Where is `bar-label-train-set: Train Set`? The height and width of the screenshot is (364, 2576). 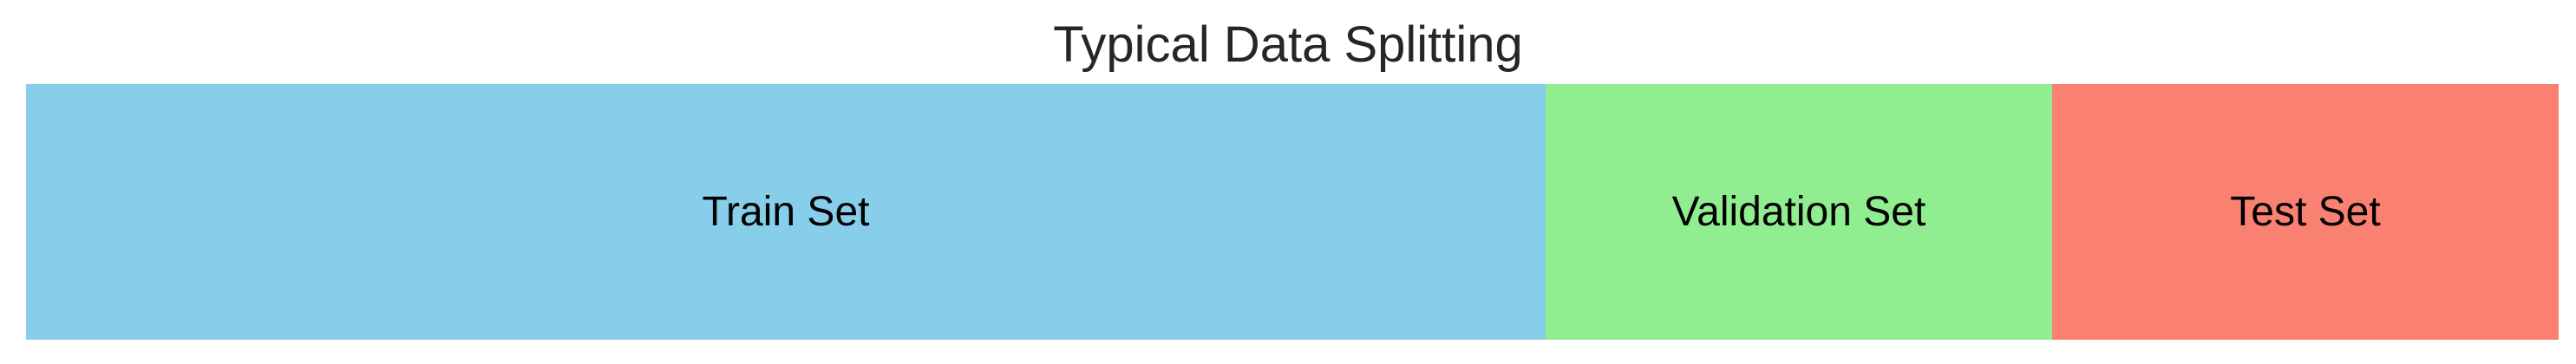
bar-label-train-set: Train Set is located at coordinates (786, 212).